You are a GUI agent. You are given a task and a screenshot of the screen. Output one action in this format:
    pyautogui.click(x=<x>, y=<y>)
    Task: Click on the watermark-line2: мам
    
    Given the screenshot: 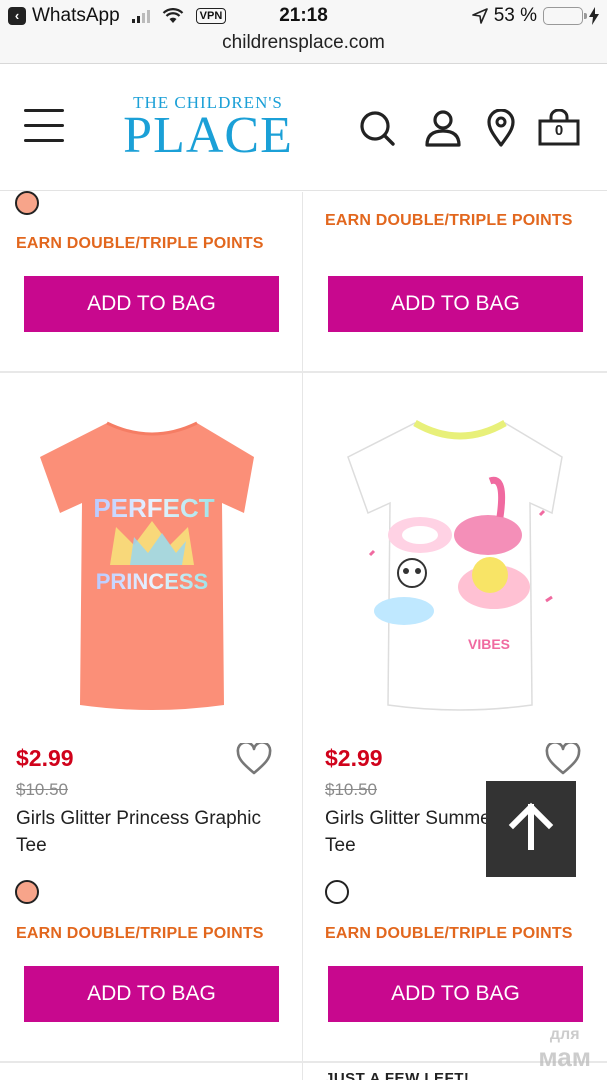 What is the action you would take?
    pyautogui.click(x=564, y=1057)
    